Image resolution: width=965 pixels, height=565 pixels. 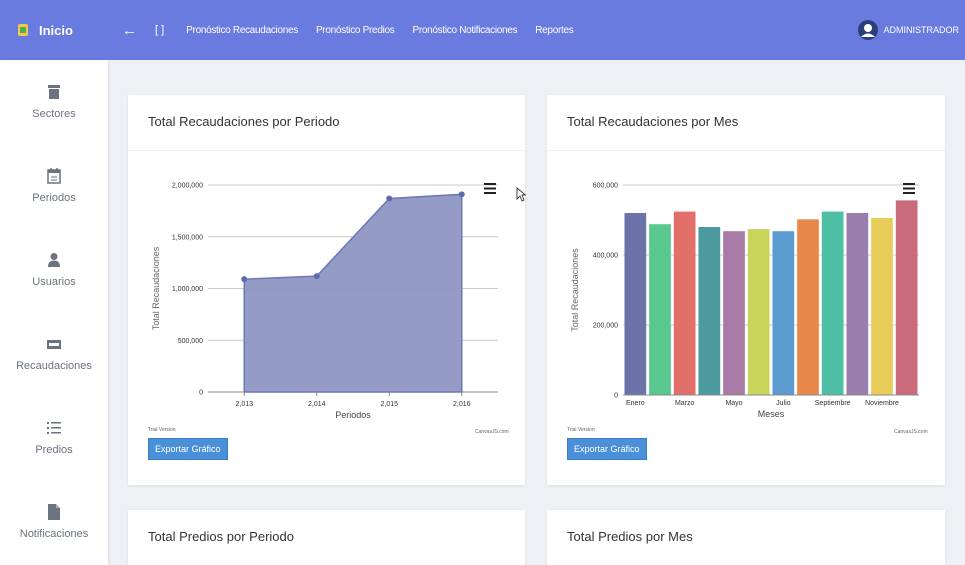 What do you see at coordinates (54, 354) in the screenshot?
I see `sidebar-item-recaudaciones: Recaudaciones` at bounding box center [54, 354].